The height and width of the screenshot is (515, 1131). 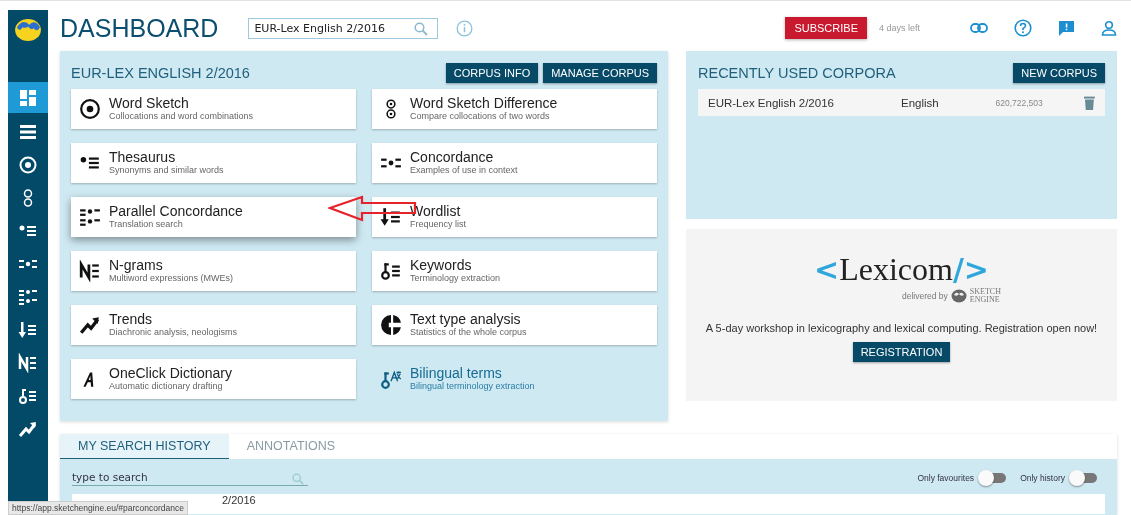 What do you see at coordinates (28, 329) in the screenshot?
I see `wordlist-icon` at bounding box center [28, 329].